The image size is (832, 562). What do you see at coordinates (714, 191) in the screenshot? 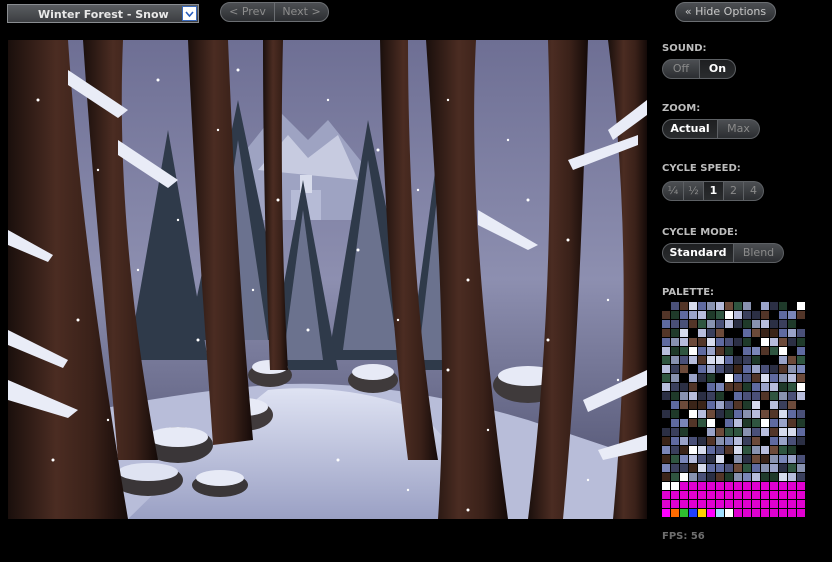
I see `cycle-speed-1-button: 1` at bounding box center [714, 191].